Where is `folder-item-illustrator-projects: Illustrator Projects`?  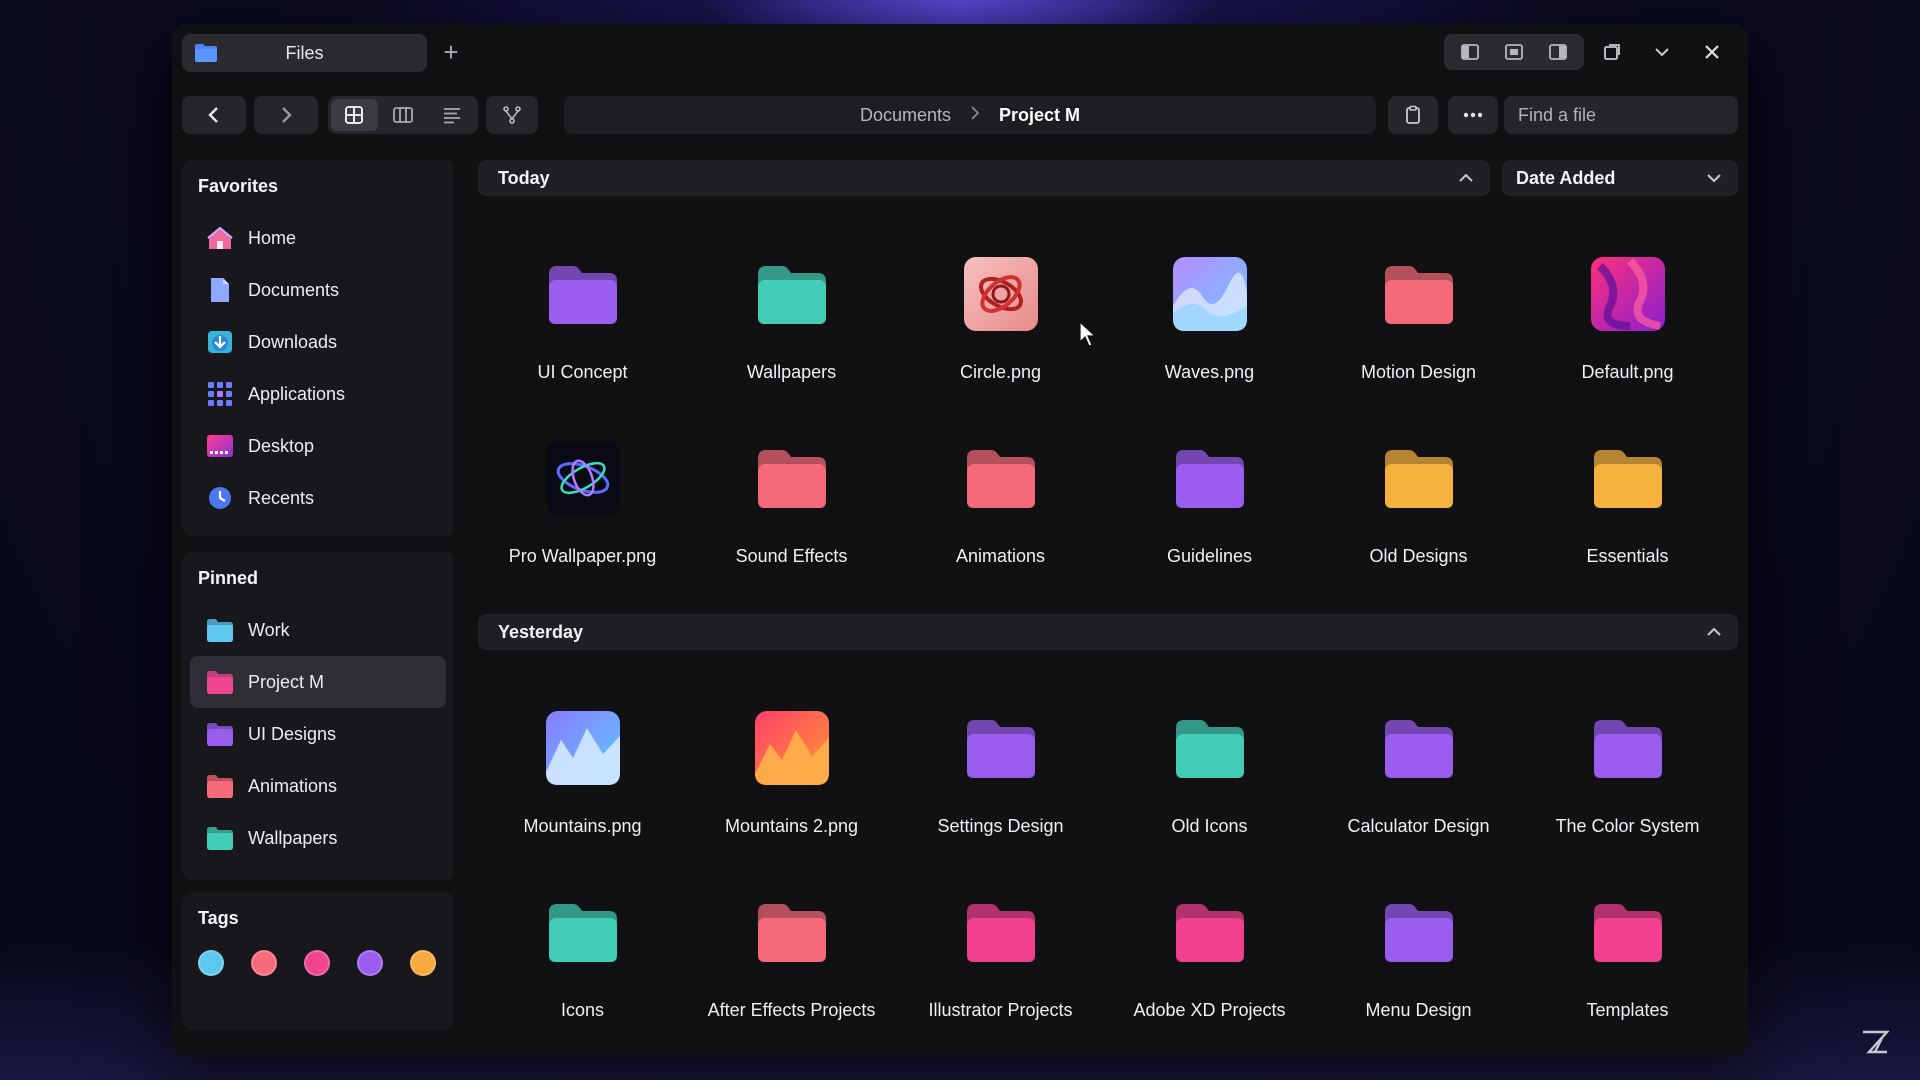 folder-item-illustrator-projects: Illustrator Projects is located at coordinates (1000, 938).